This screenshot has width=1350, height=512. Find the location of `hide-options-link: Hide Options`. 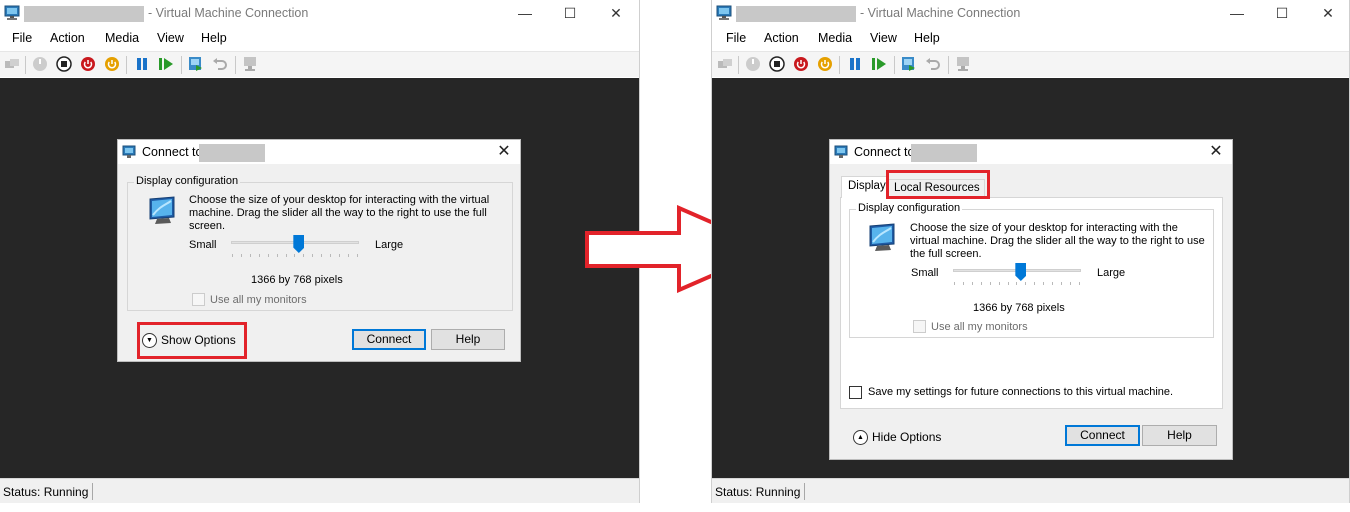

hide-options-link: Hide Options is located at coordinates (906, 437).